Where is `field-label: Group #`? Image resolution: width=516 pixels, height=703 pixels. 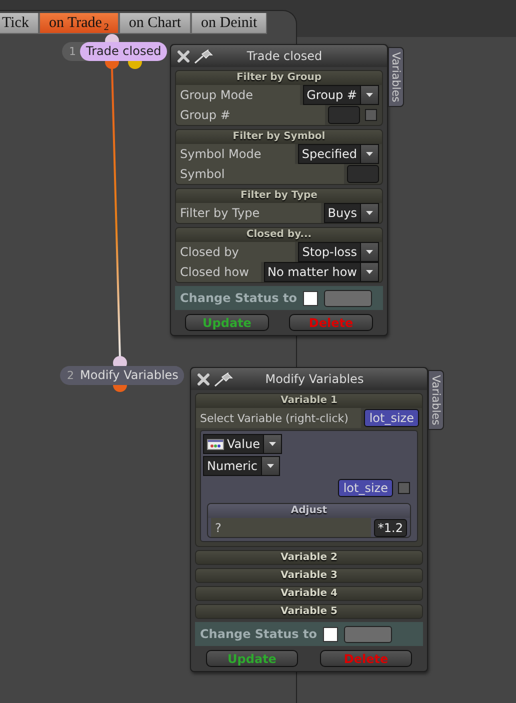
field-label: Group # is located at coordinates (250, 115).